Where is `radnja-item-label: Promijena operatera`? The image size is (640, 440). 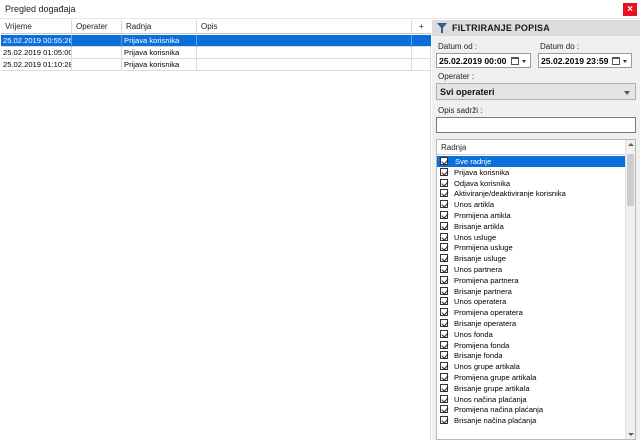
radnja-item-label: Promijena operatera is located at coordinates (488, 313).